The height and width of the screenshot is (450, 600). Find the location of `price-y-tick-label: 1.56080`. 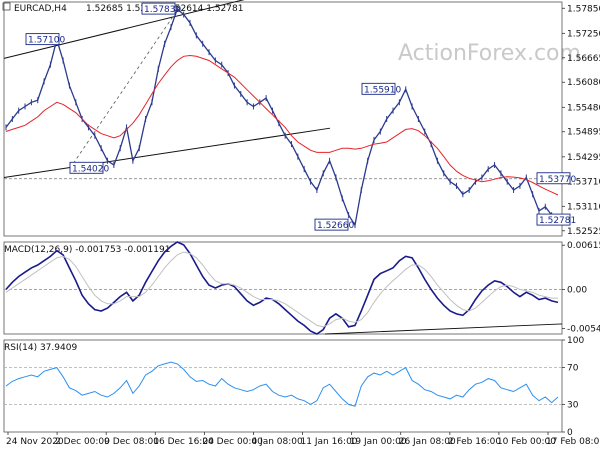

price-y-tick-label: 1.56080 is located at coordinates (583, 83).